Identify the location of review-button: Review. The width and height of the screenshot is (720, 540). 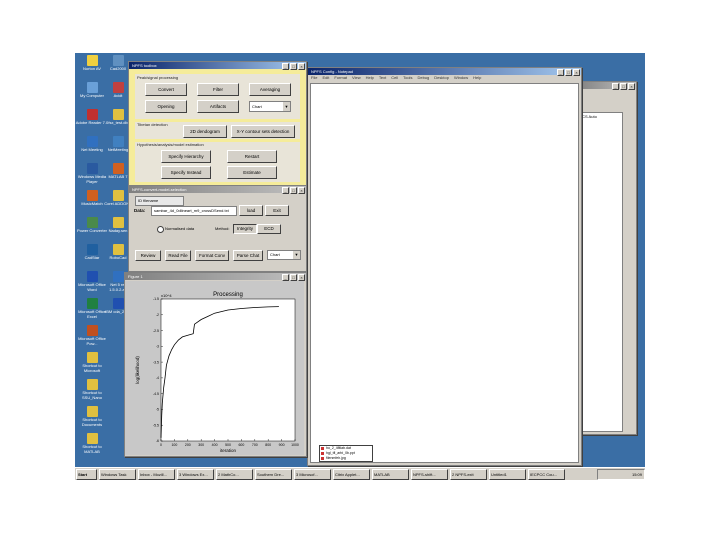
(148, 255).